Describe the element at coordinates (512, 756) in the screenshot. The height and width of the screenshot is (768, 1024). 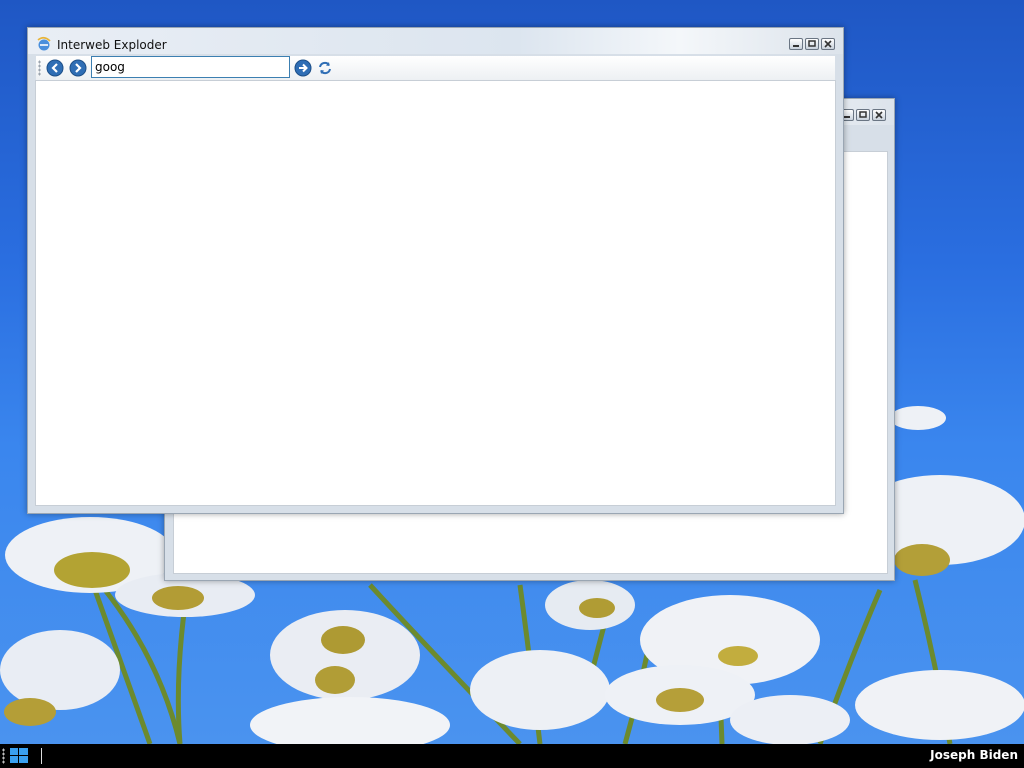
I see `taskbar: Joseph Biden` at that location.